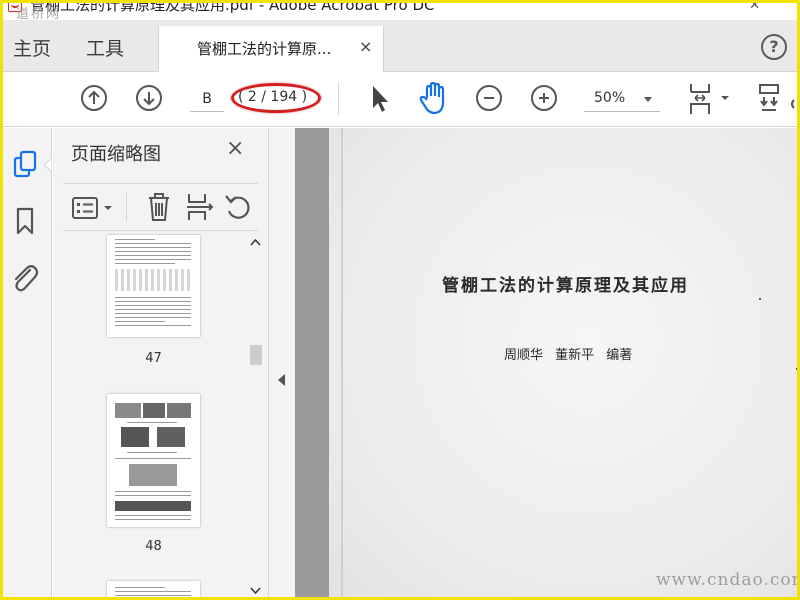 The width and height of the screenshot is (800, 600). I want to click on chevron-down-icon, so click(648, 99).